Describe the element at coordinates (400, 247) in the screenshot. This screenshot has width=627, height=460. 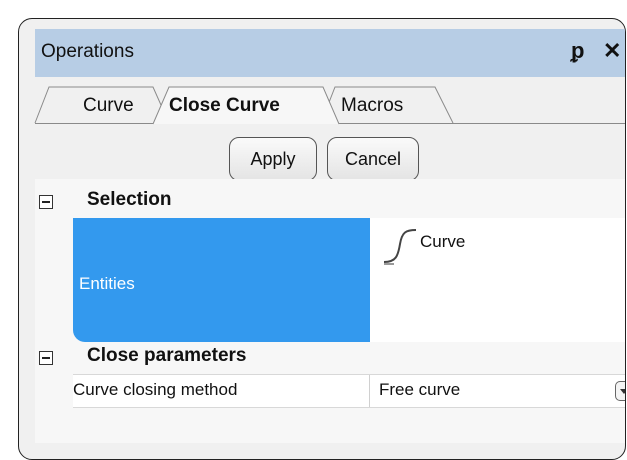
I see `curve-icon` at that location.